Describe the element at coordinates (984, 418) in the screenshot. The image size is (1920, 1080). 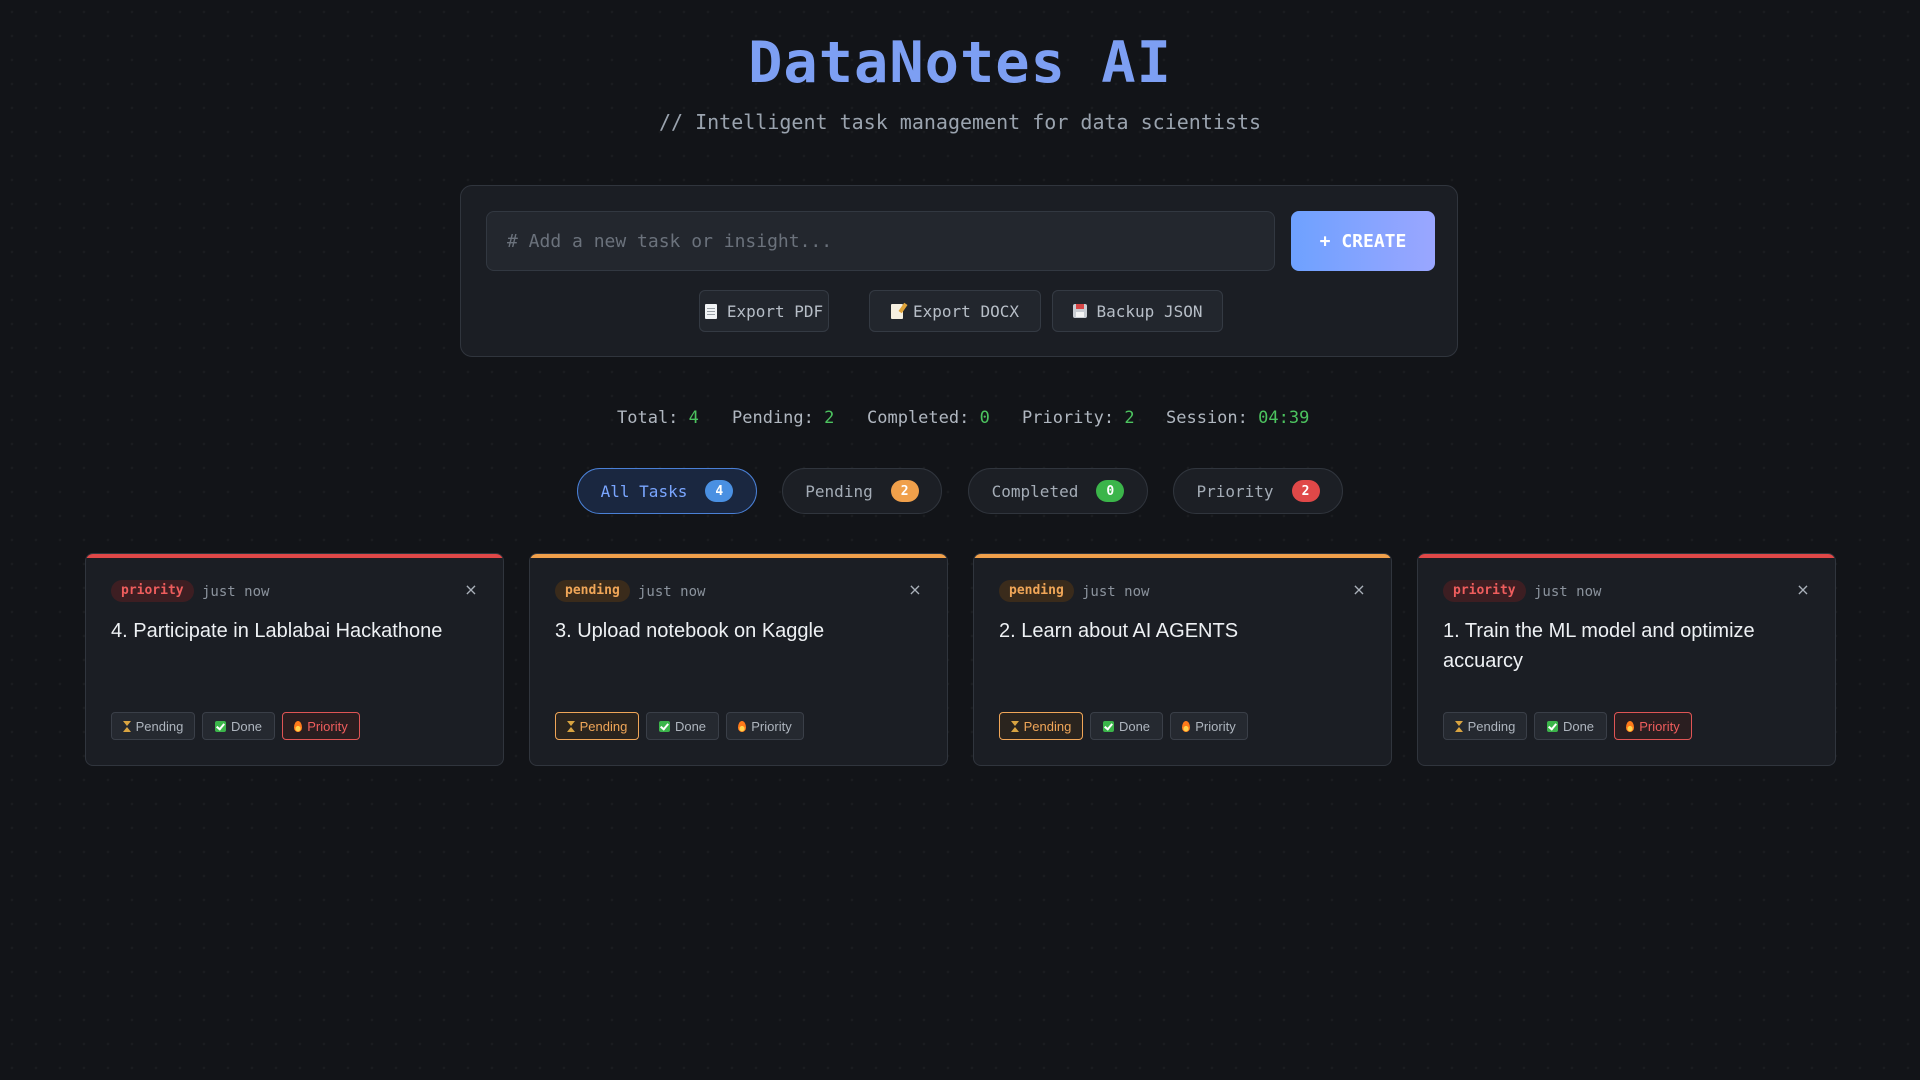
I see `stat-completed-value: 0` at that location.